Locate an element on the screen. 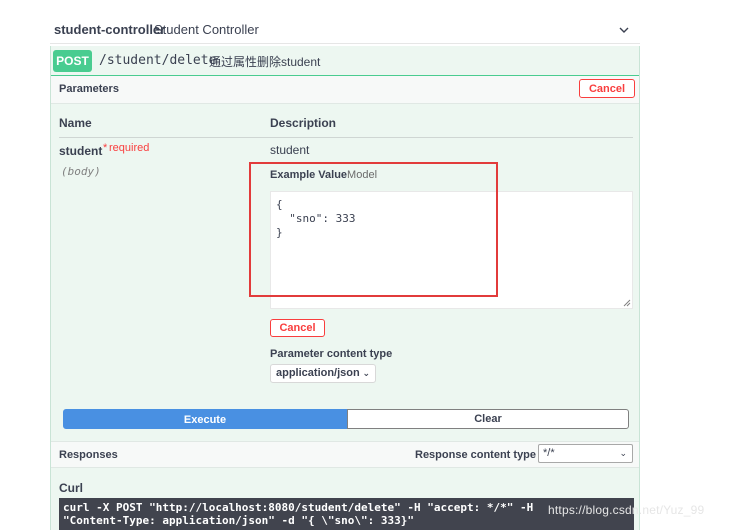 The height and width of the screenshot is (530, 751). tab-example-value: Example Value is located at coordinates (308, 175).